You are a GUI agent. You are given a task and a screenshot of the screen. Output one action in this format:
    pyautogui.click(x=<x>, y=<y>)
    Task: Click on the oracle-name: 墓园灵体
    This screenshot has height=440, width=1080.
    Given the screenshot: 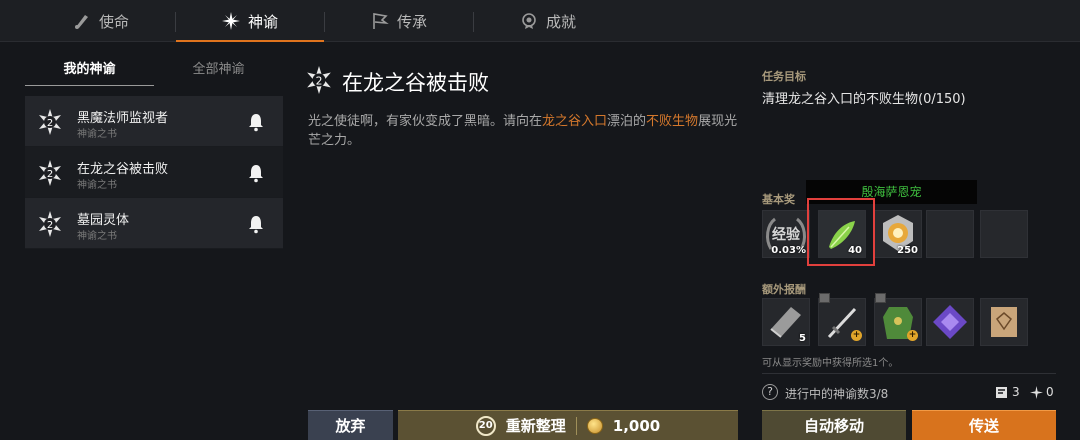 What is the action you would take?
    pyautogui.click(x=103, y=220)
    